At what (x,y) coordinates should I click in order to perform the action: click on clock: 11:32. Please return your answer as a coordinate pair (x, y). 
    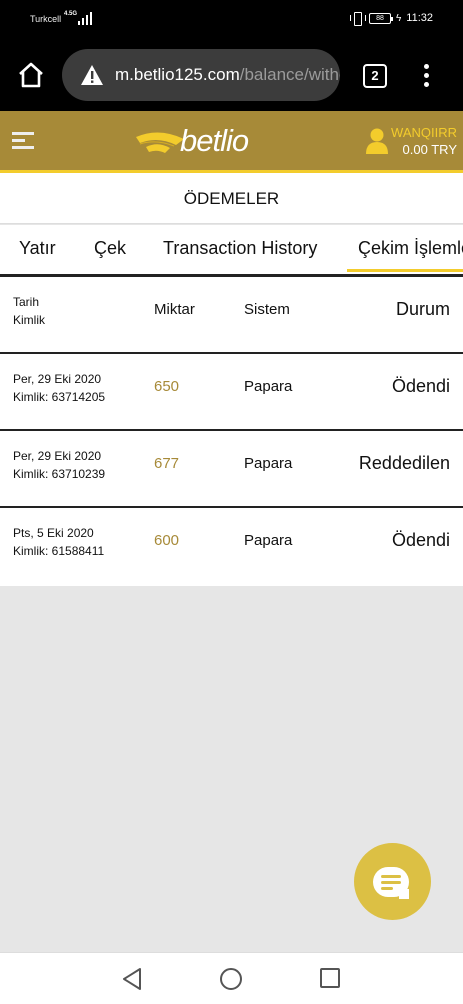
    Looking at the image, I should click on (419, 18).